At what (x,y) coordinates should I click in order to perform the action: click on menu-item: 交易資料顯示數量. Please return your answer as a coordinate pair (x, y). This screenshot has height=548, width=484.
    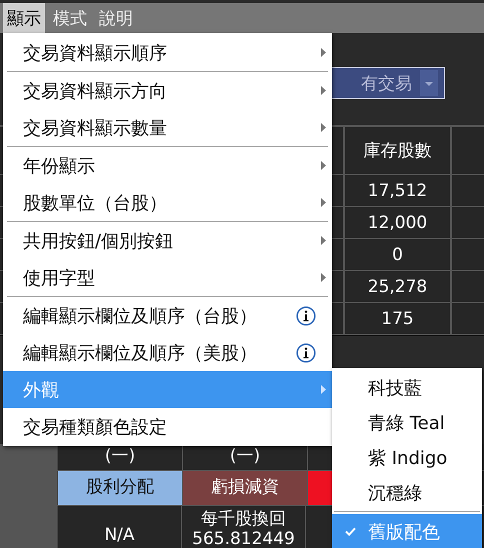
    Looking at the image, I should click on (167, 127).